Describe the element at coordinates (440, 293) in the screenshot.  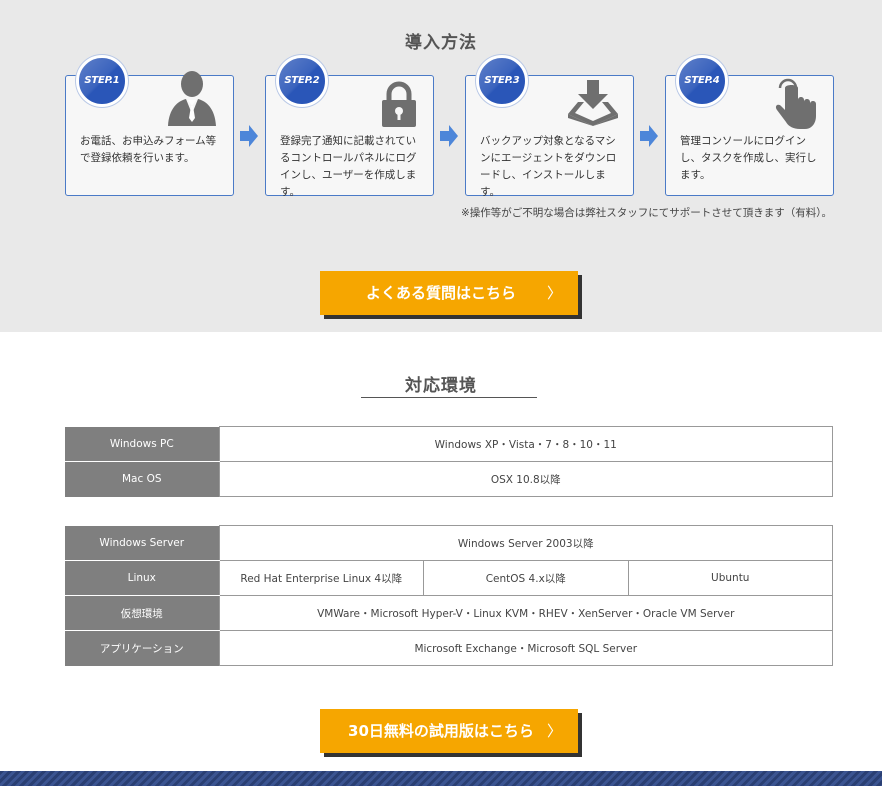
I see `faq-button-label: よくある質問はこちら` at that location.